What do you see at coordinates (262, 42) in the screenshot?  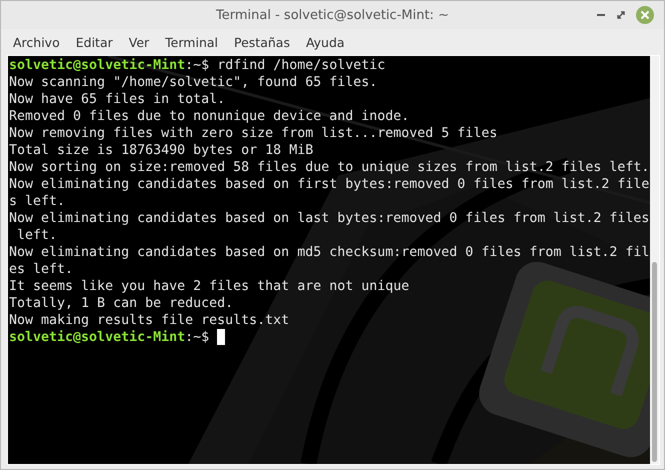 I see `menu-item: Pestañas` at bounding box center [262, 42].